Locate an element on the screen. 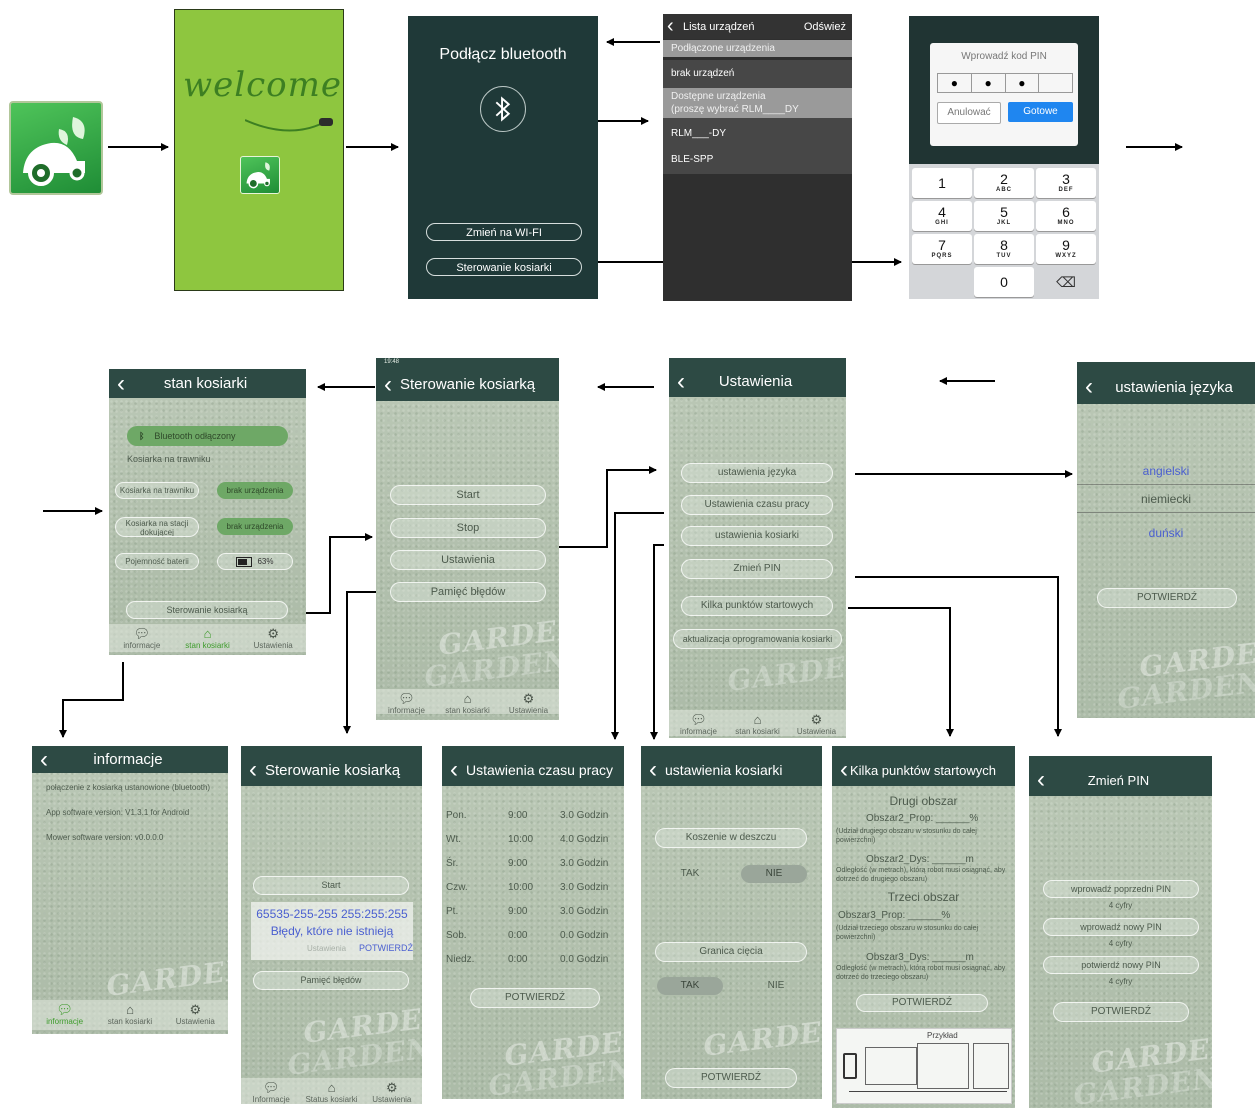 The image size is (1255, 1108). pin-input: ● ● ● is located at coordinates (1005, 83).